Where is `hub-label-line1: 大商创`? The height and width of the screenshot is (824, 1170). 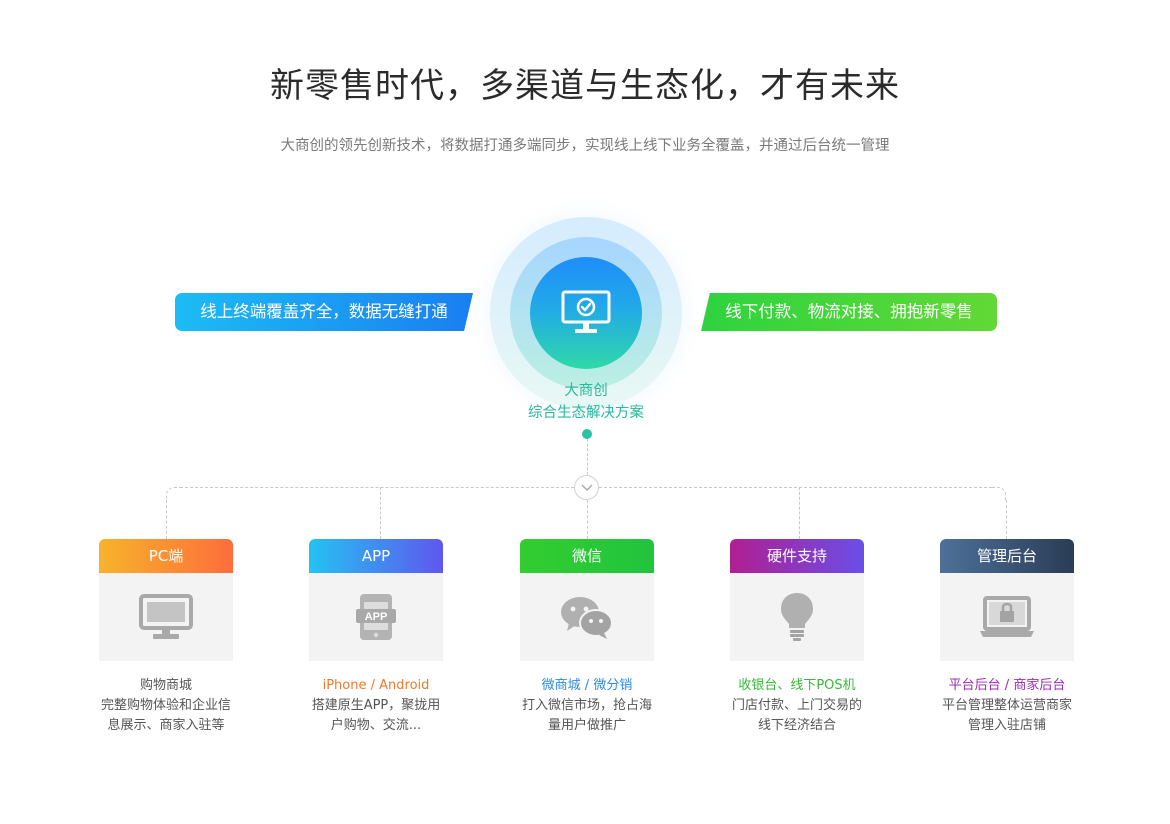
hub-label-line1: 大商创 is located at coordinates (586, 391).